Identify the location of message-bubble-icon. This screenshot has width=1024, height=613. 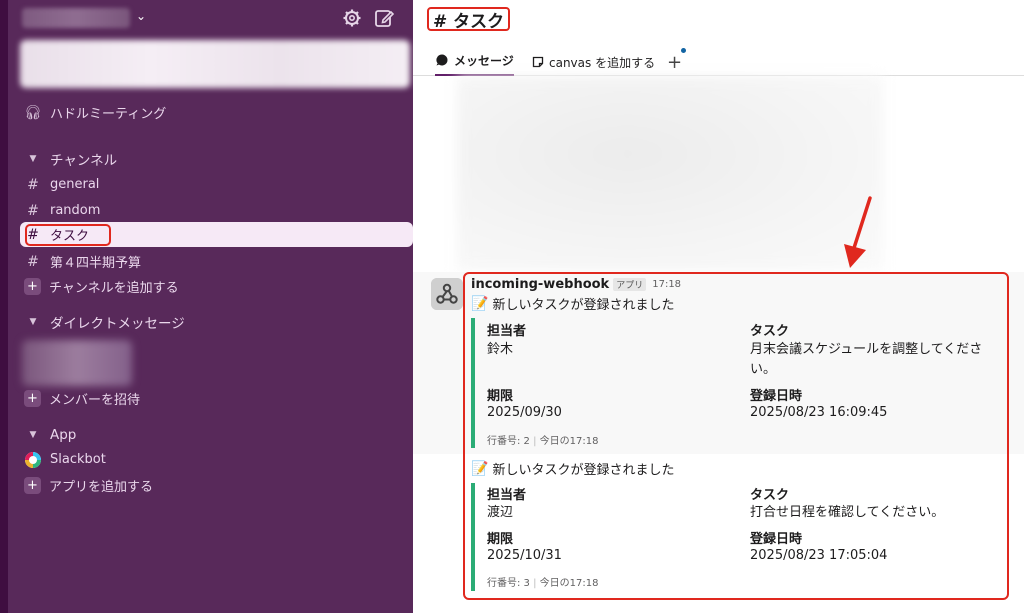
(442, 60).